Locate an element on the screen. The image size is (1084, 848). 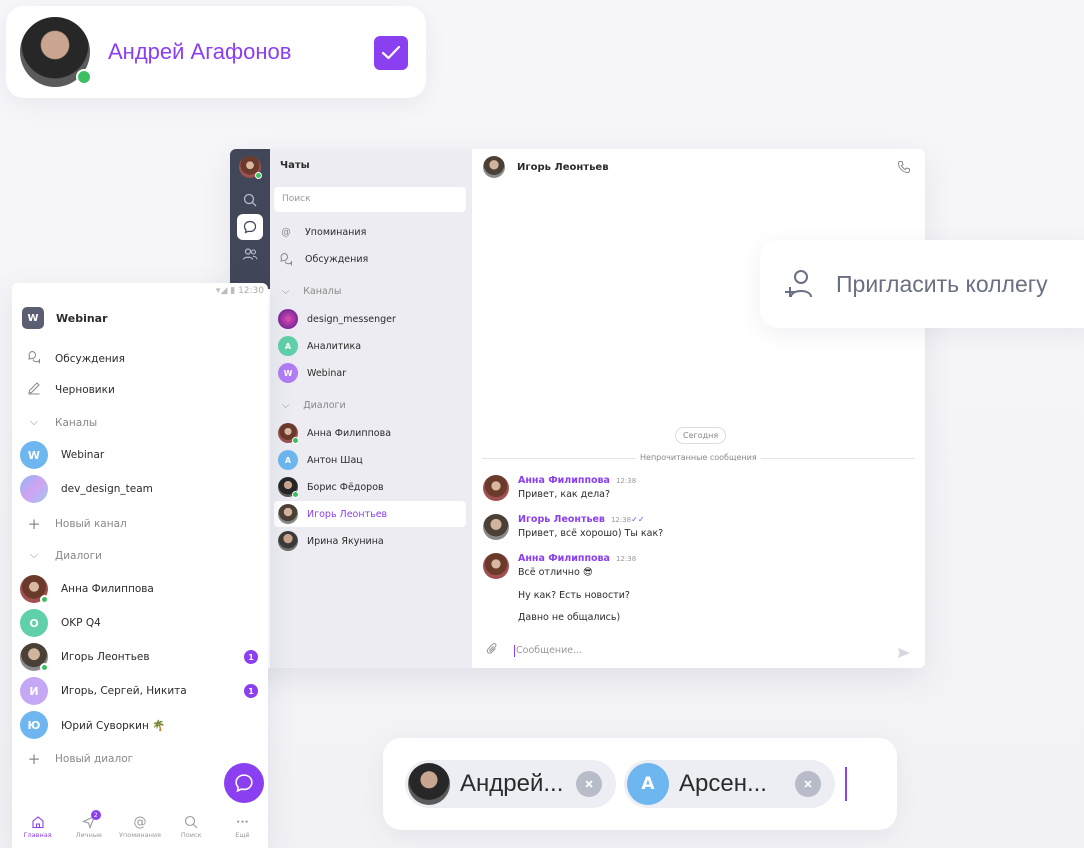
send-icon: 2 is located at coordinates (91, 820).